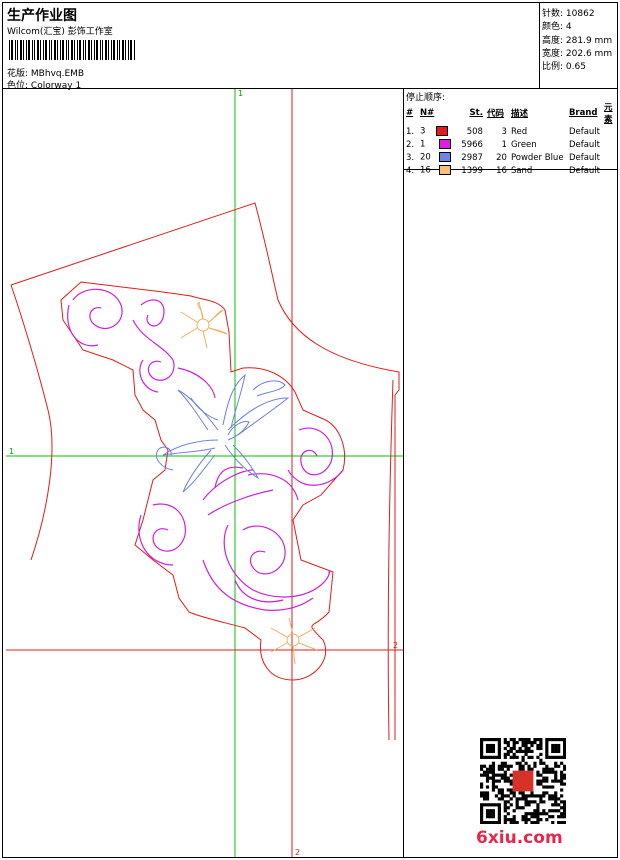  Describe the element at coordinates (297, 852) in the screenshot. I see `guide-label-red-bottom: 2` at that location.